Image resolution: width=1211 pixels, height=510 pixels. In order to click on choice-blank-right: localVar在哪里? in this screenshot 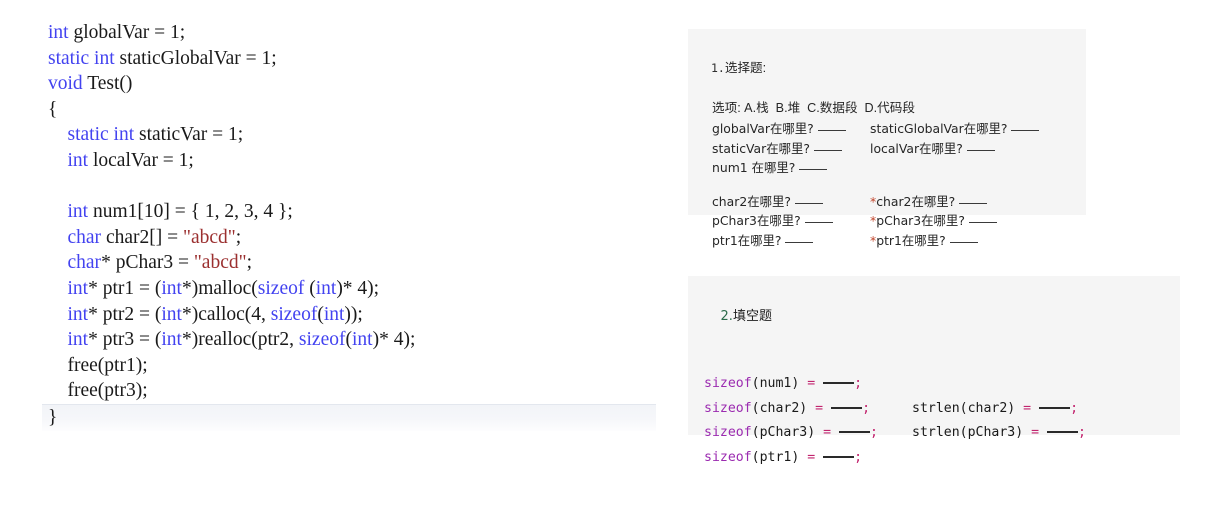, I will do `click(932, 148)`.